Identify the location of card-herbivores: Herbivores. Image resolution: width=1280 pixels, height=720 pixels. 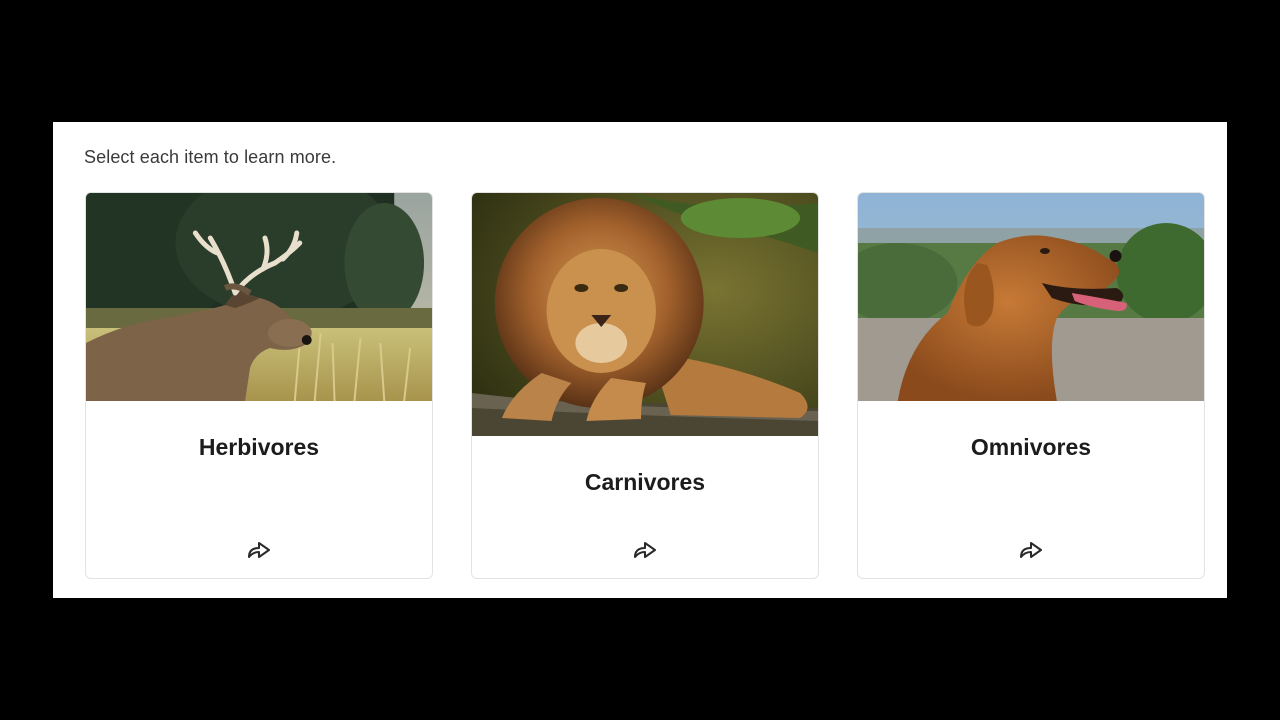
(259, 385).